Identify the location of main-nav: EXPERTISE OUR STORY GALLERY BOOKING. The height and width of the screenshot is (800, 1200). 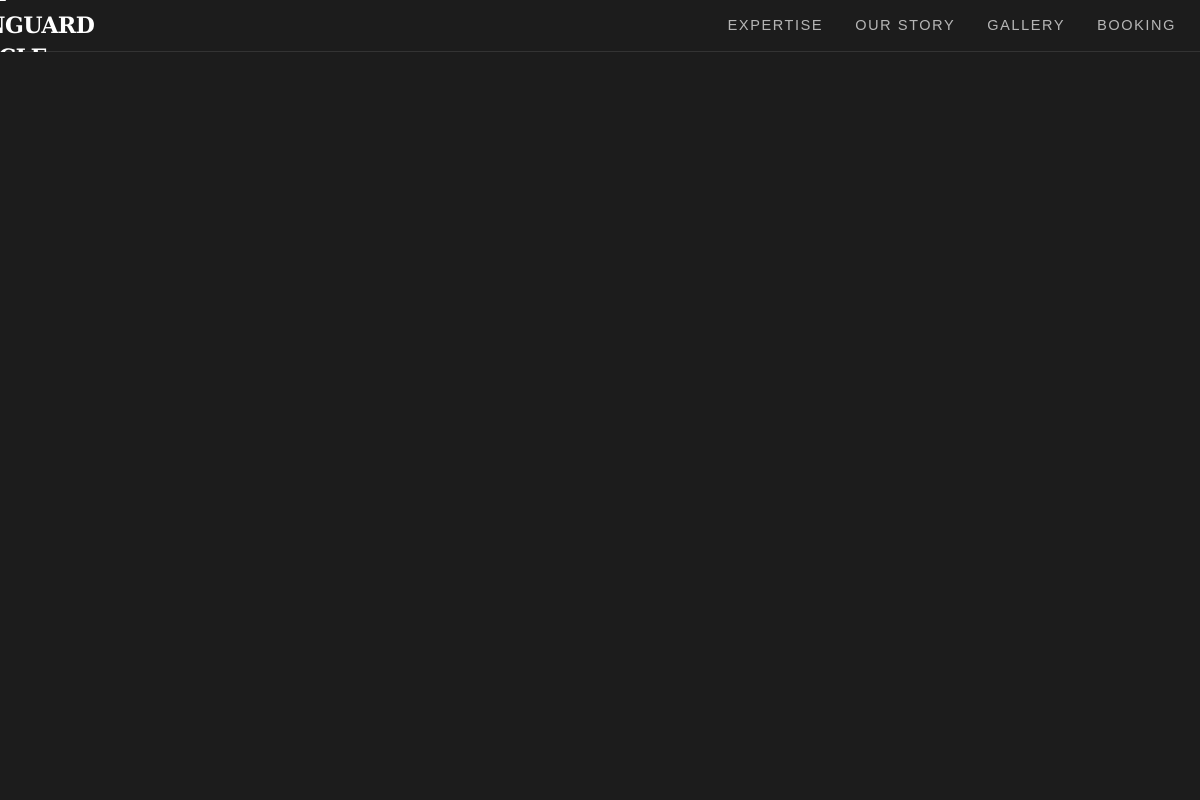
(952, 25).